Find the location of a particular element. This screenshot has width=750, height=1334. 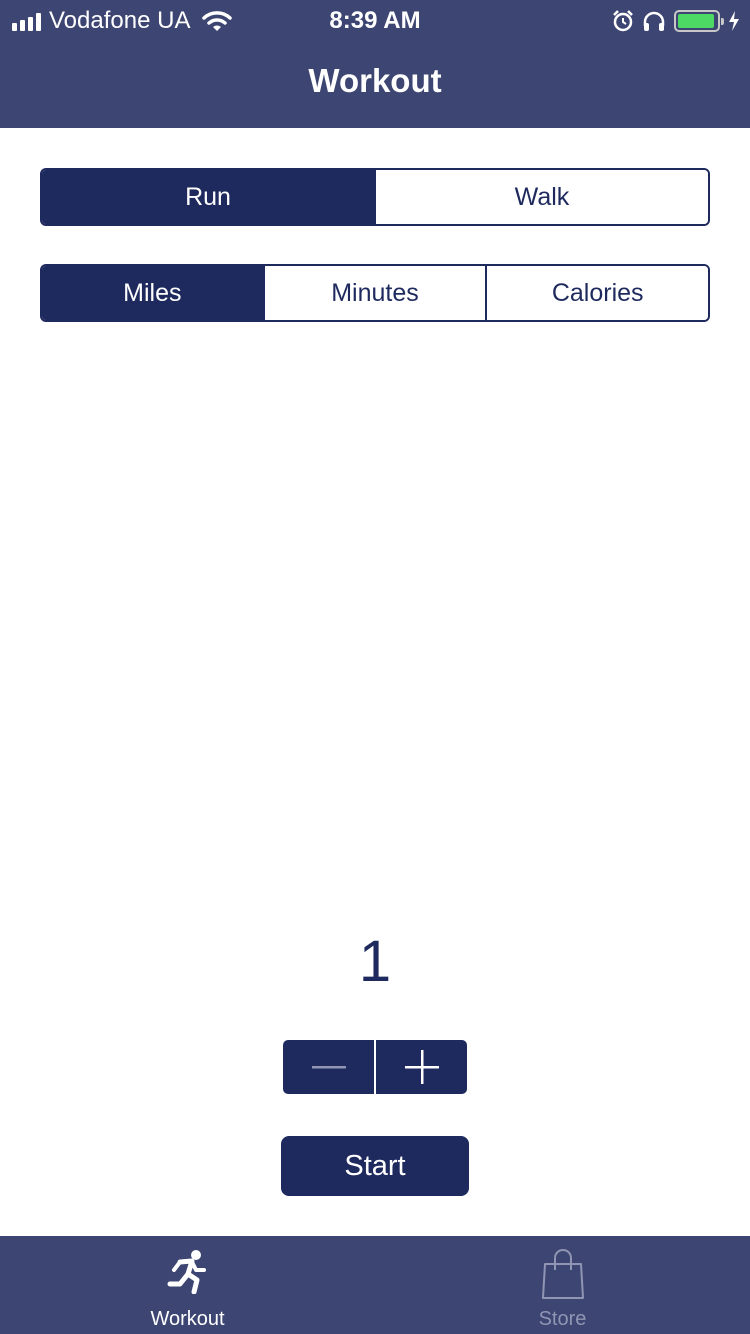

navigation-header: Vodafone UA 8:39 AM Workout is located at coordinates (375, 64).